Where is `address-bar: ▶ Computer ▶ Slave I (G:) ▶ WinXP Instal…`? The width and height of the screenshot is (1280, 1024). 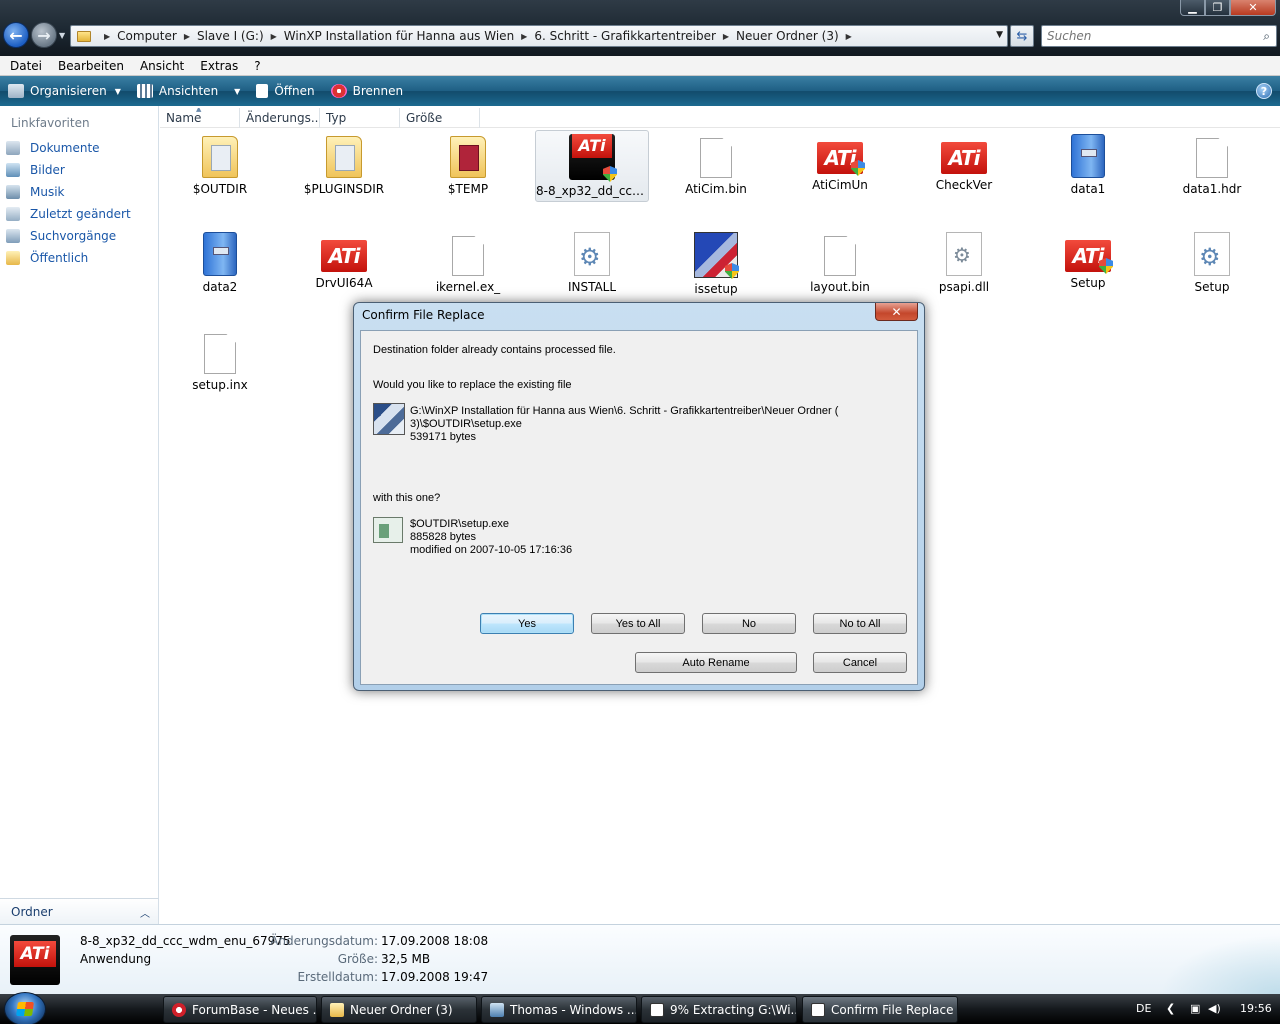
address-bar: ▶ Computer ▶ Slave I (G:) ▶ WinXP Instal… is located at coordinates (539, 36).